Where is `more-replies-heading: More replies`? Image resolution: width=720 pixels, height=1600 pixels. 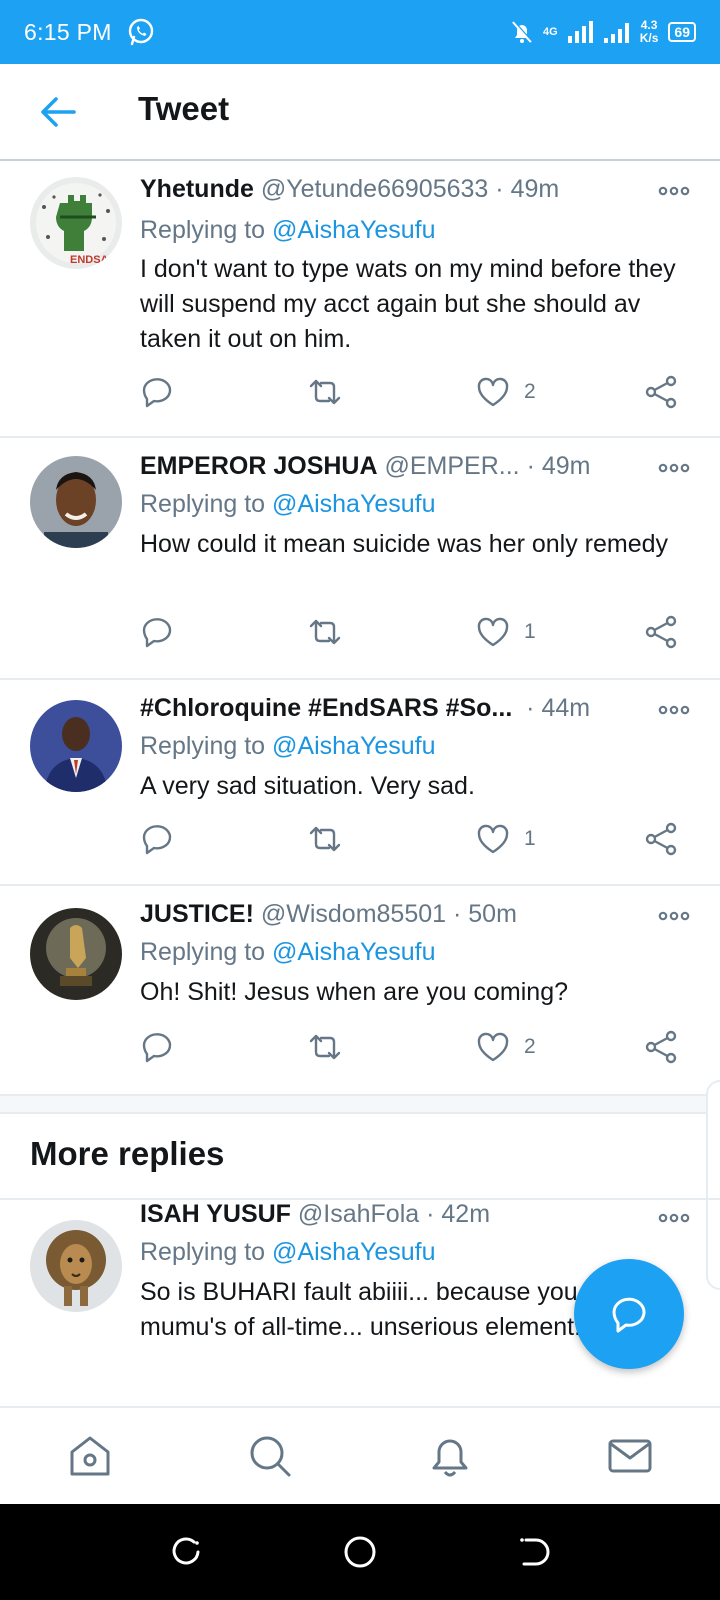 more-replies-heading: More replies is located at coordinates (127, 1153).